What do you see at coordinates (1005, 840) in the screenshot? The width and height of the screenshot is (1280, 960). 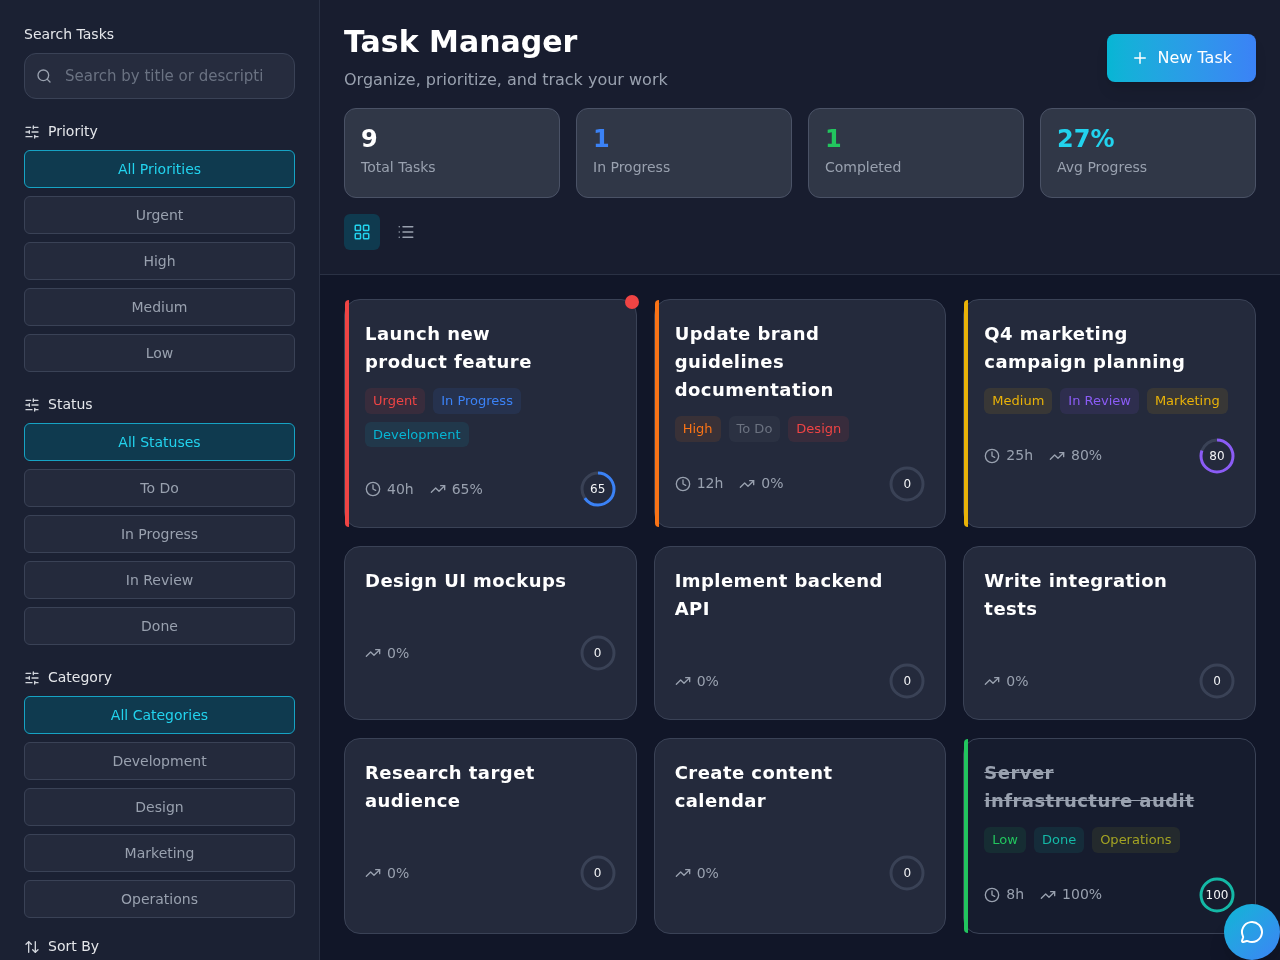 I see `tag: Low` at bounding box center [1005, 840].